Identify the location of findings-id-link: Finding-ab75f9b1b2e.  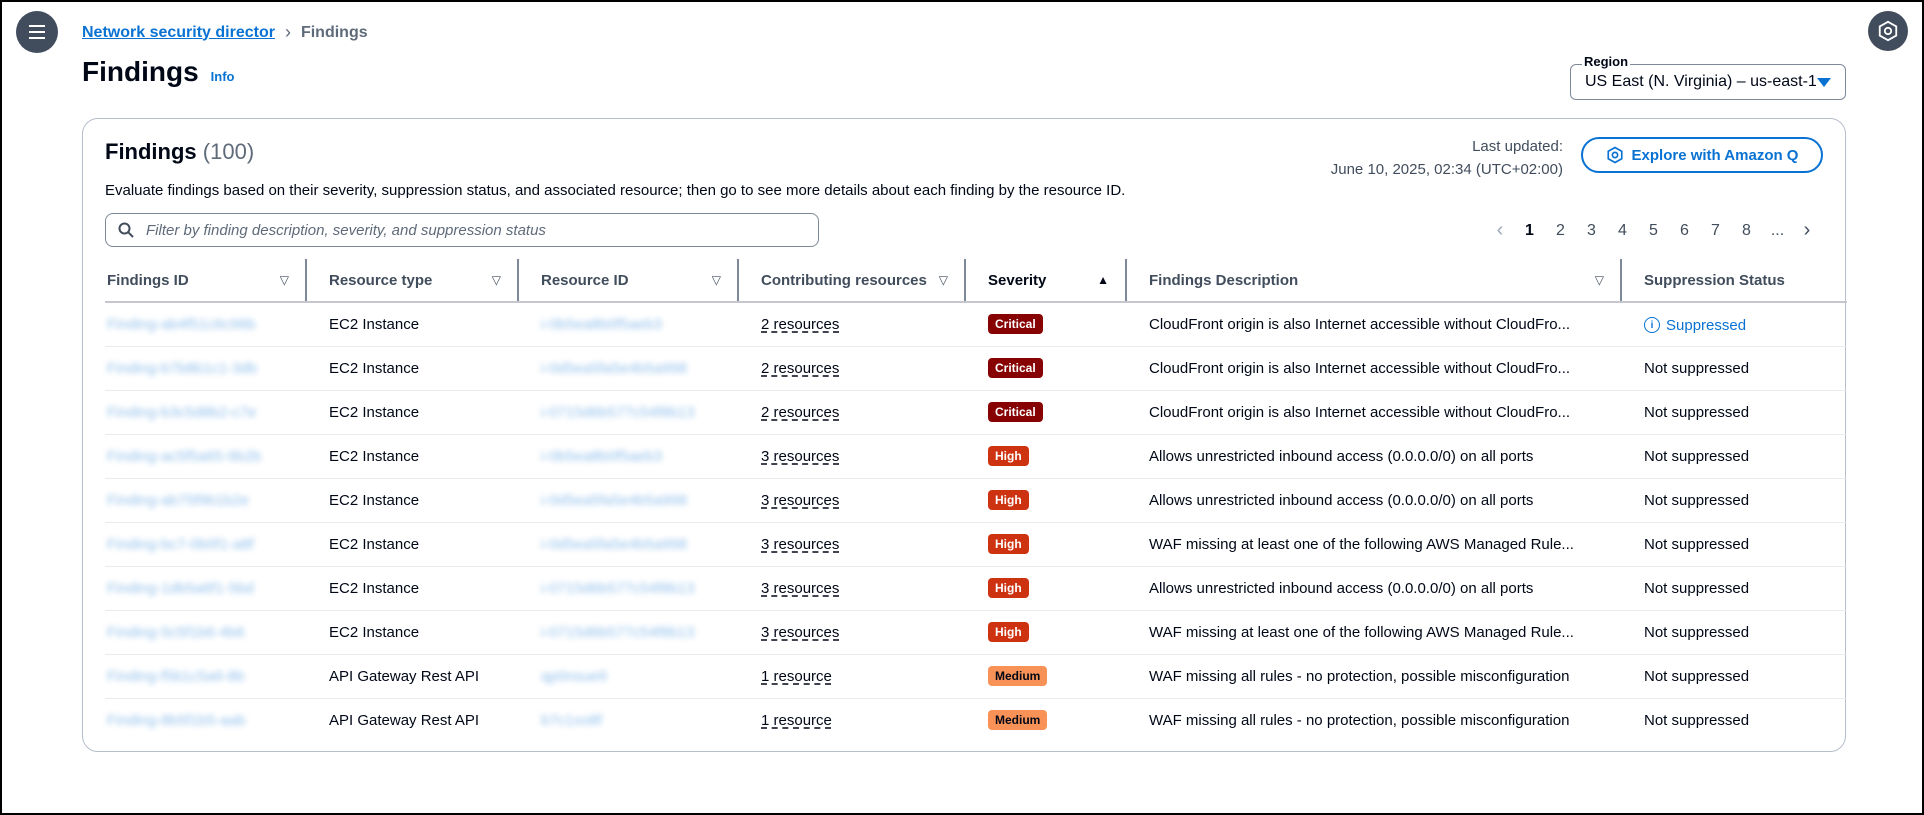
(178, 500).